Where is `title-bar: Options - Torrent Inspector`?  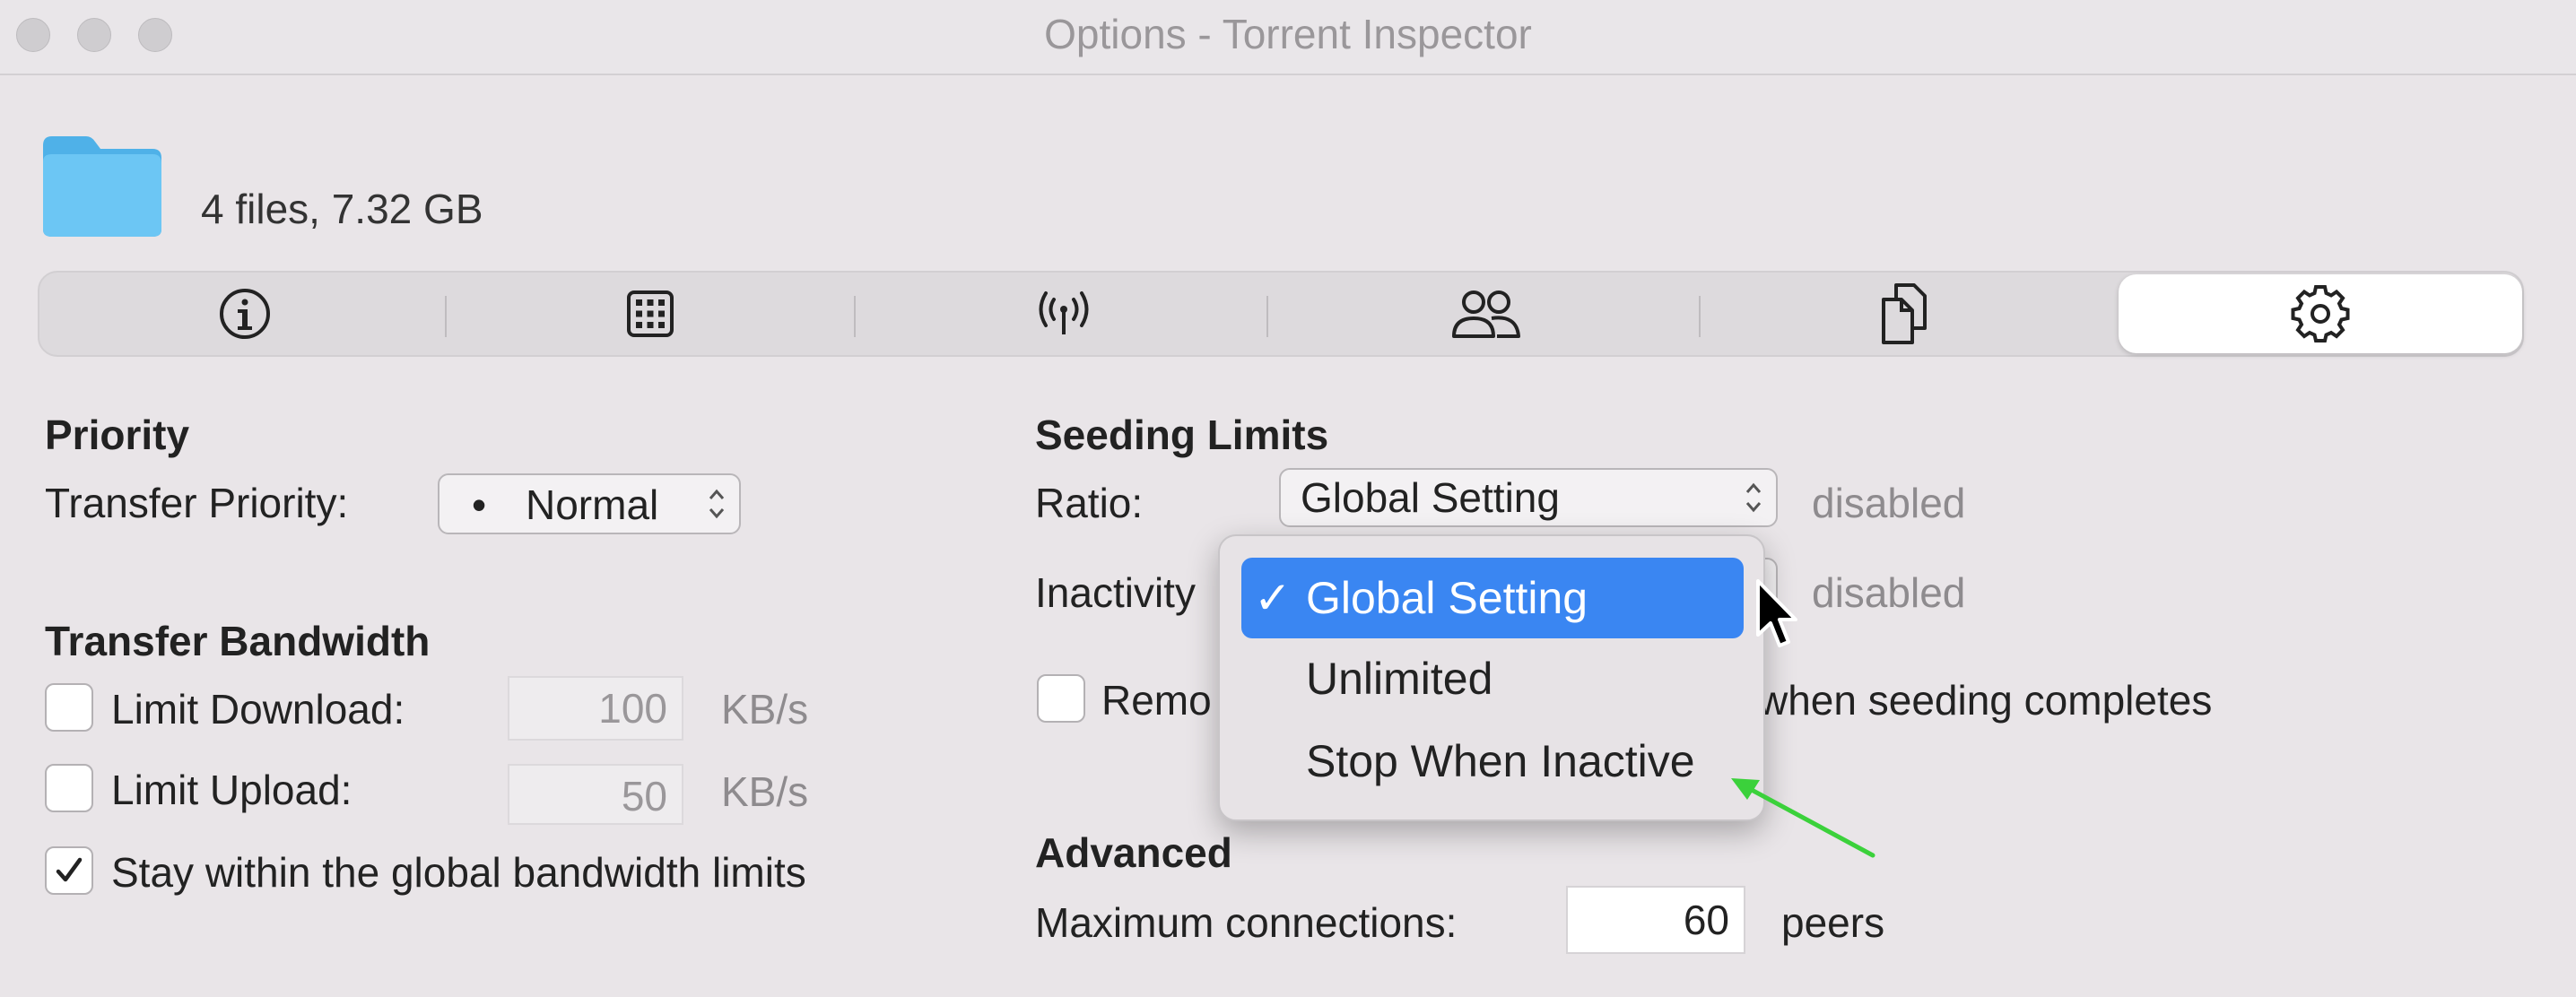
title-bar: Options - Torrent Inspector is located at coordinates (1288, 37).